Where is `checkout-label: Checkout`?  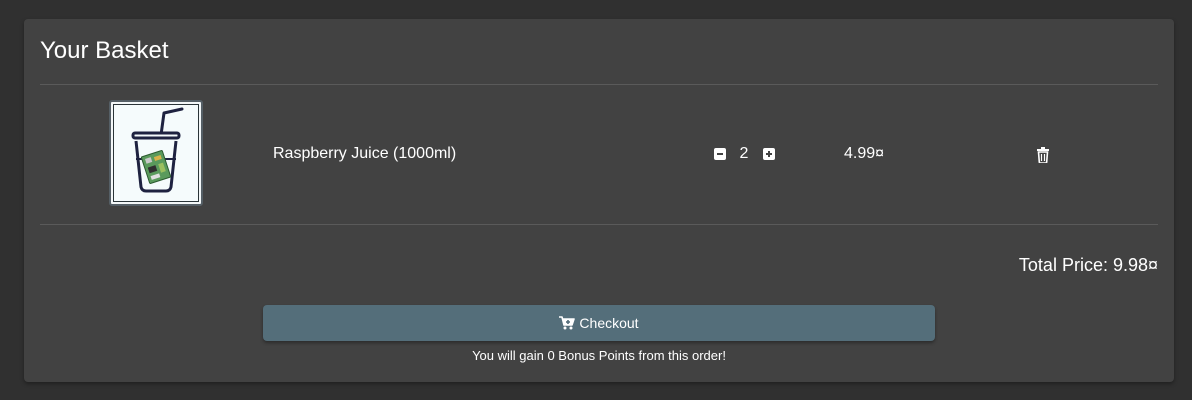
checkout-label: Checkout is located at coordinates (609, 323).